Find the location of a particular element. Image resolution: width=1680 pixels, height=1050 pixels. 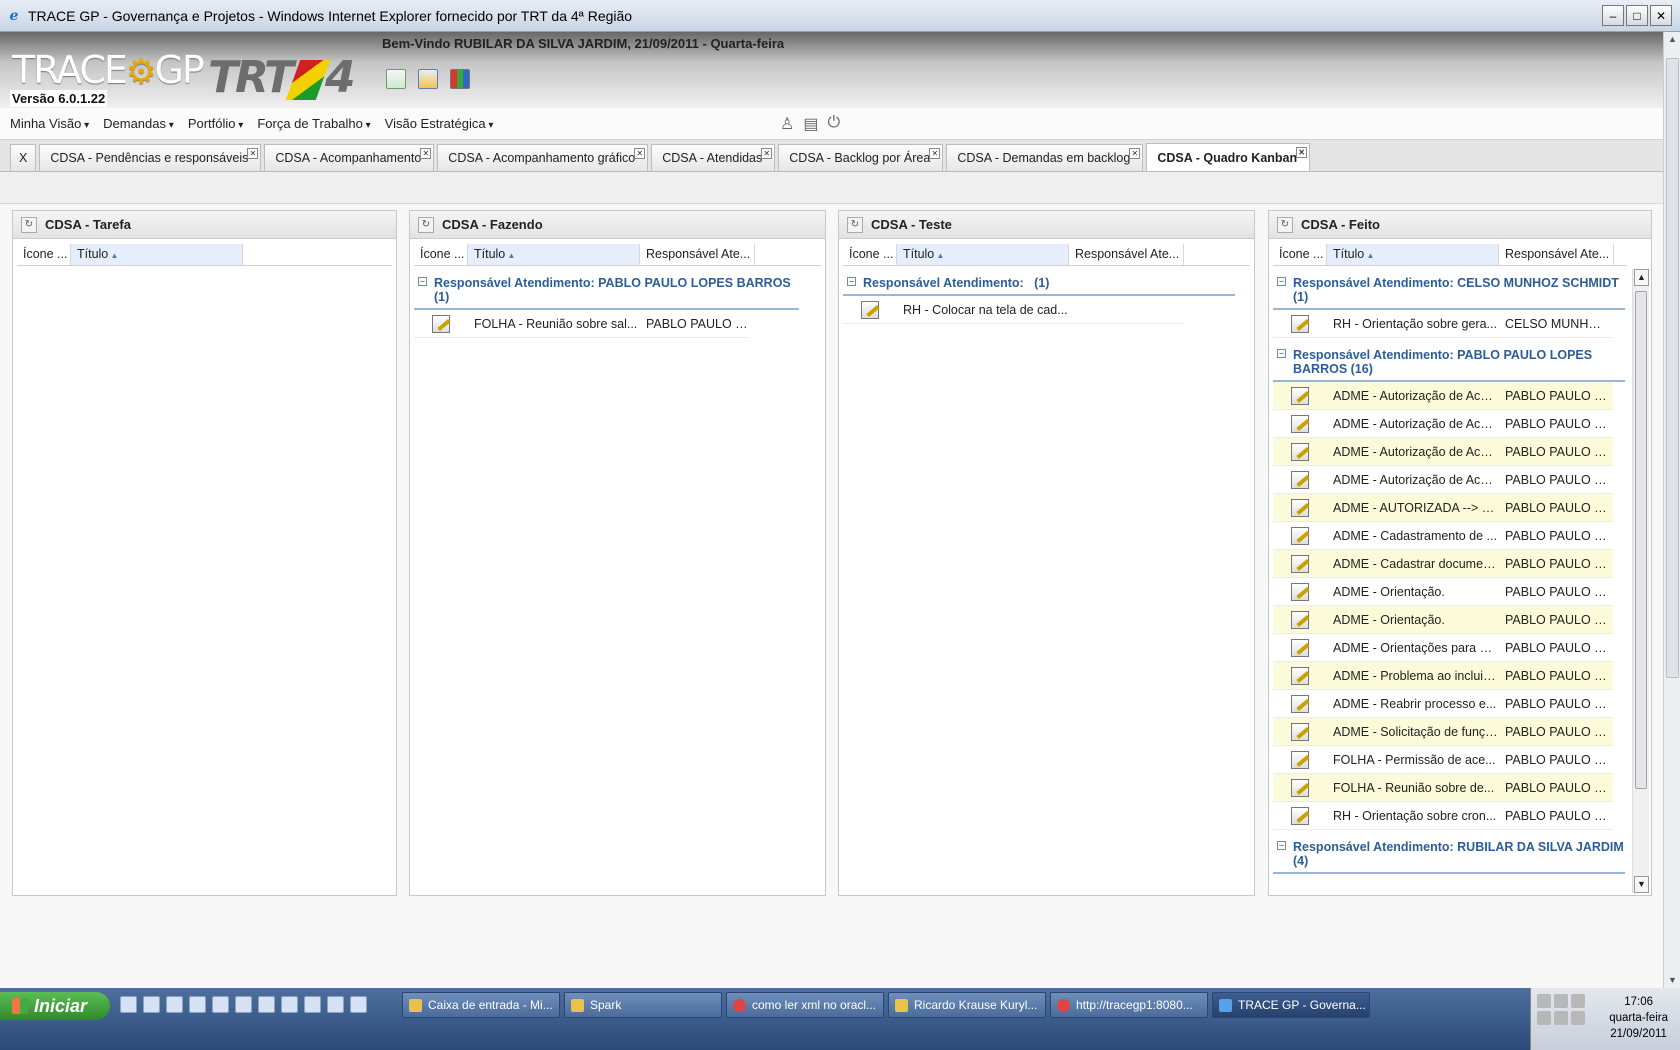

ie-quicklaunch-icon is located at coordinates (128, 1004).